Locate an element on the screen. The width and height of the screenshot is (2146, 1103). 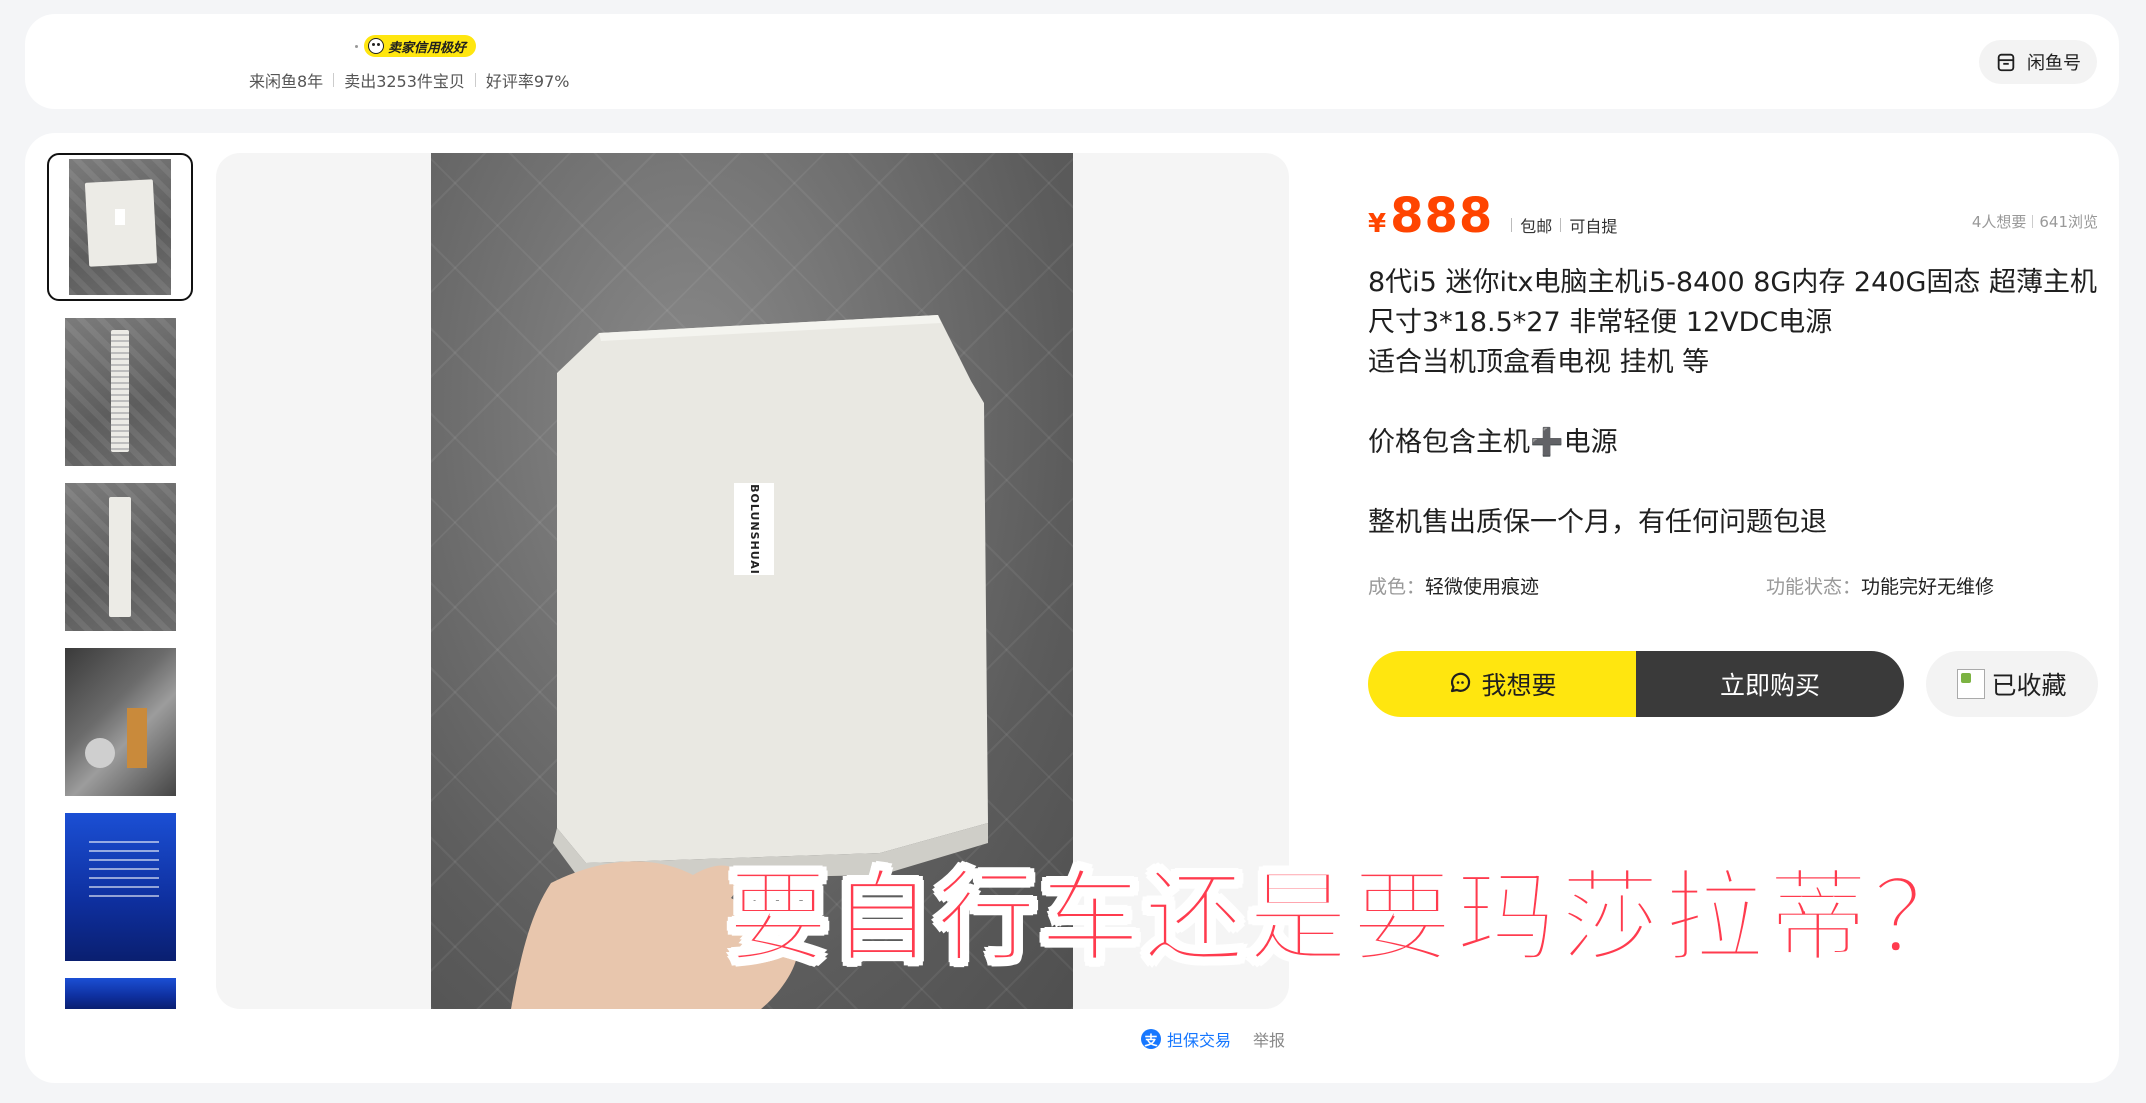
description-text: 价格包含主机 is located at coordinates (1449, 442).